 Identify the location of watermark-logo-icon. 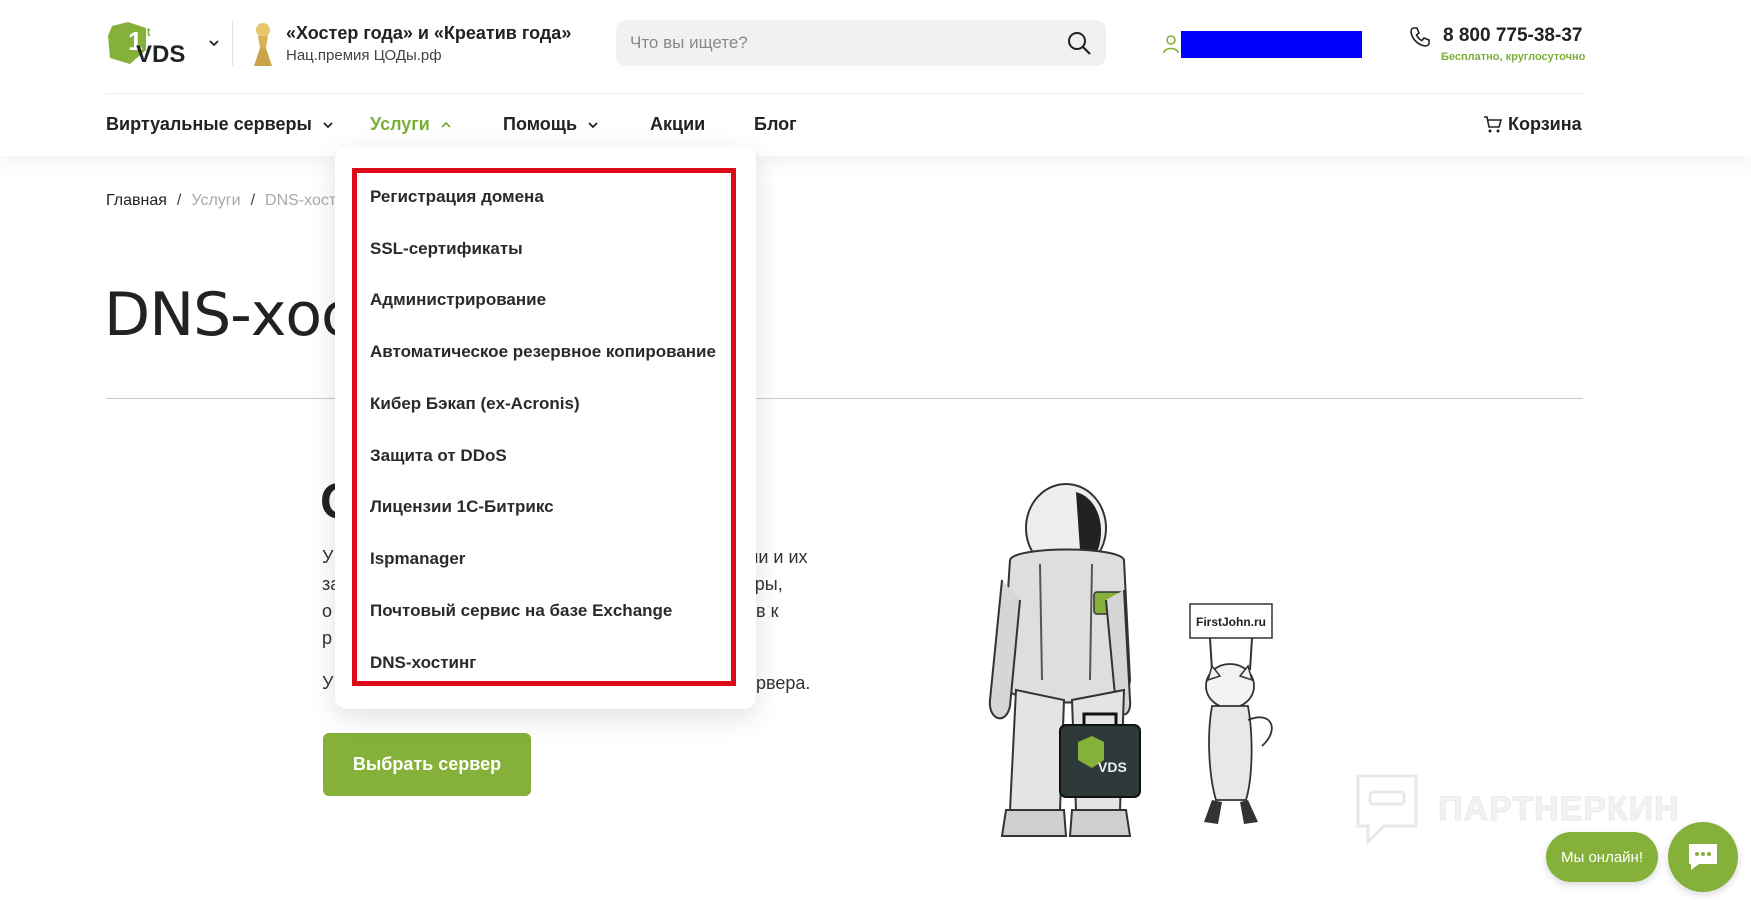
(1387, 810).